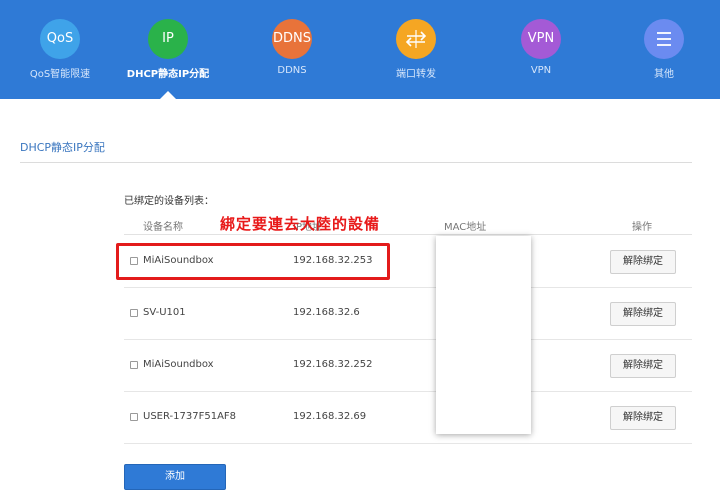 The width and height of the screenshot is (720, 492). Describe the element at coordinates (60, 74) in the screenshot. I see `nav-label-qos: QoS智能限速` at that location.